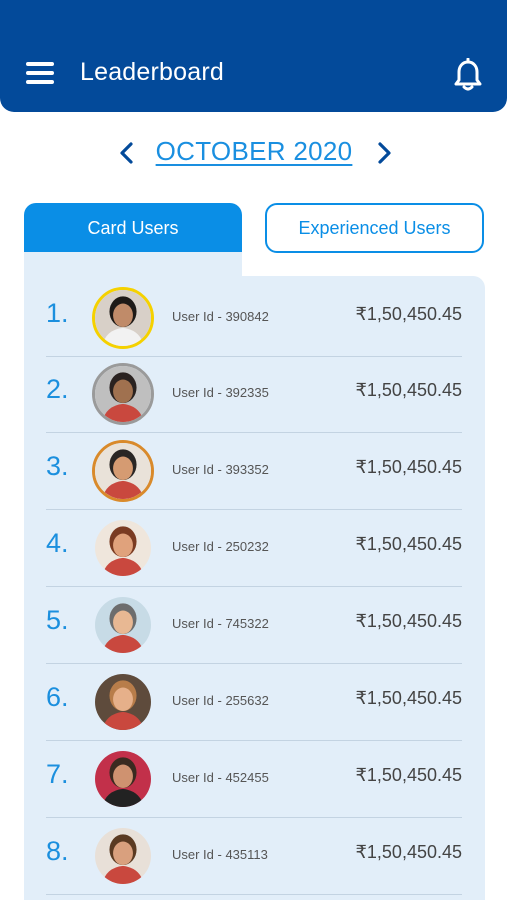 This screenshot has height=900, width=507. What do you see at coordinates (384, 153) in the screenshot?
I see `chevron-right-icon` at bounding box center [384, 153].